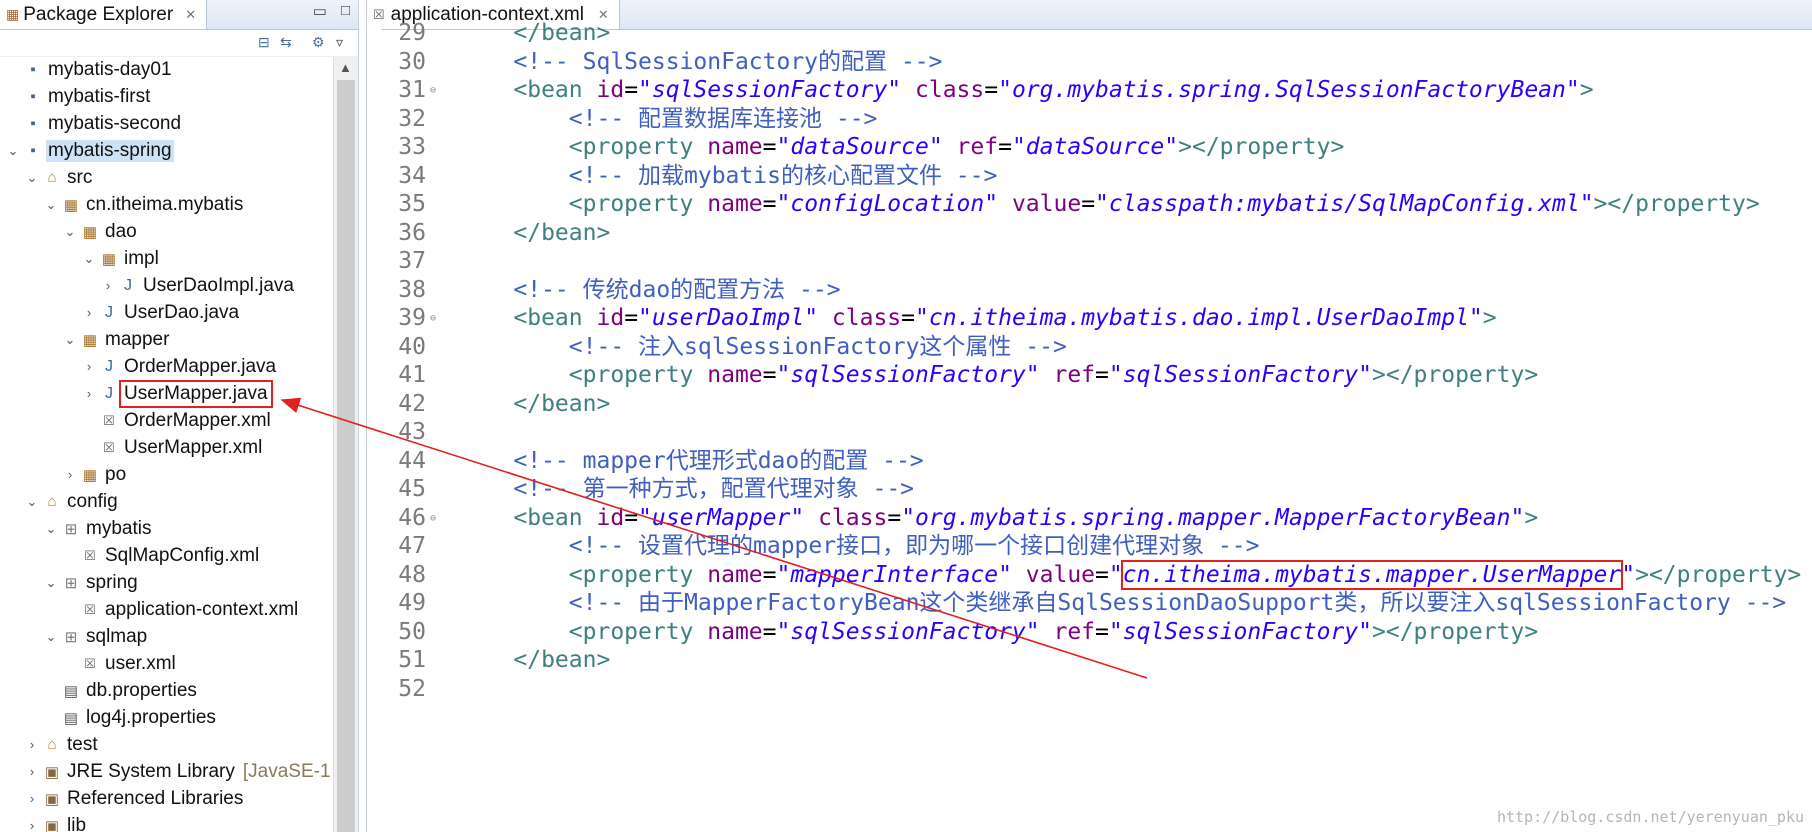  I want to click on code-token: "dataSource", so click(1095, 147).